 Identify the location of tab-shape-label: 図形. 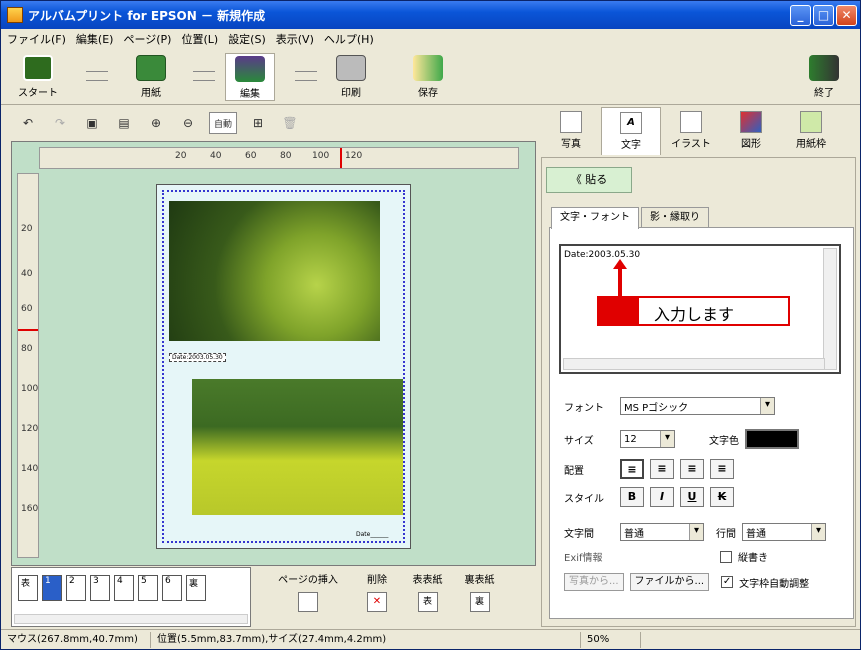
(751, 144).